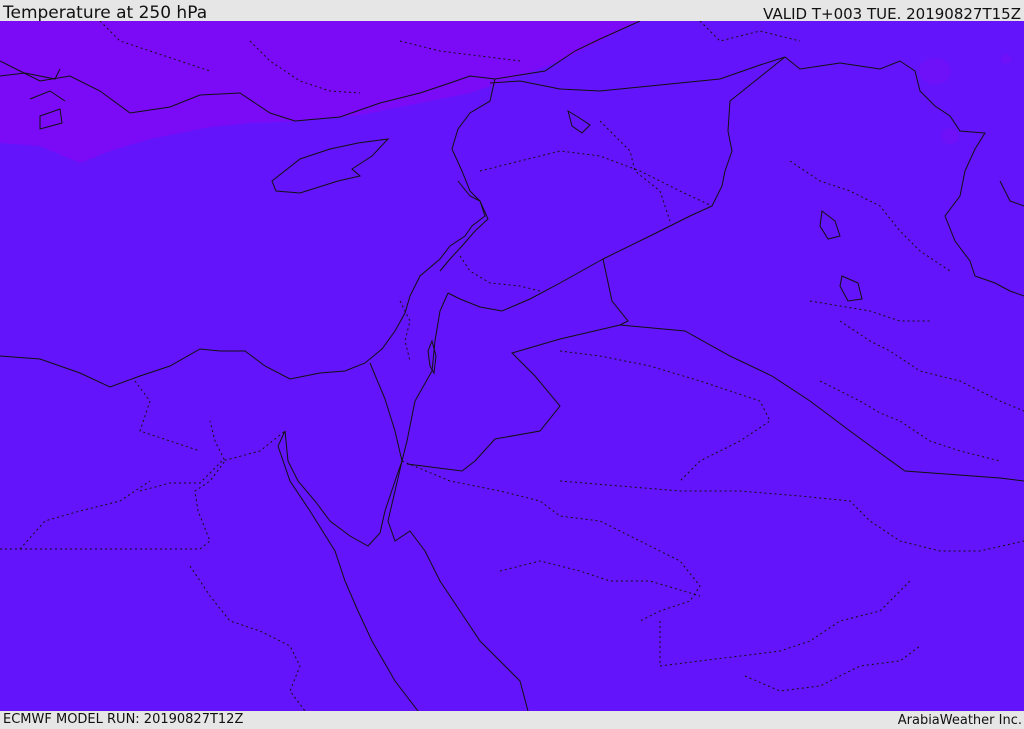 This screenshot has width=1024, height=729. I want to click on model-run: ECMWF MODEL RUN: 20190827T12Z, so click(123, 719).